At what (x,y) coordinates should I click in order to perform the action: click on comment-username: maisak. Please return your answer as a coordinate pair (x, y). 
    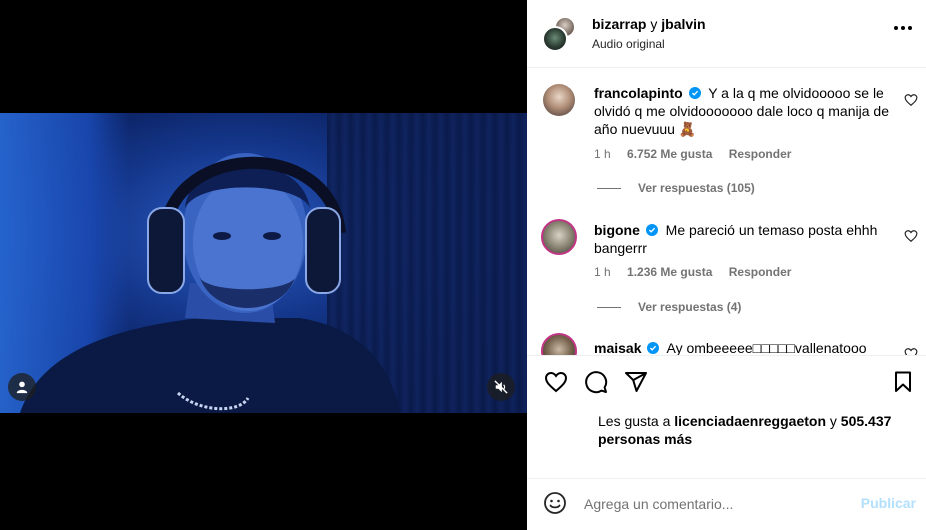
    Looking at the image, I should click on (617, 347).